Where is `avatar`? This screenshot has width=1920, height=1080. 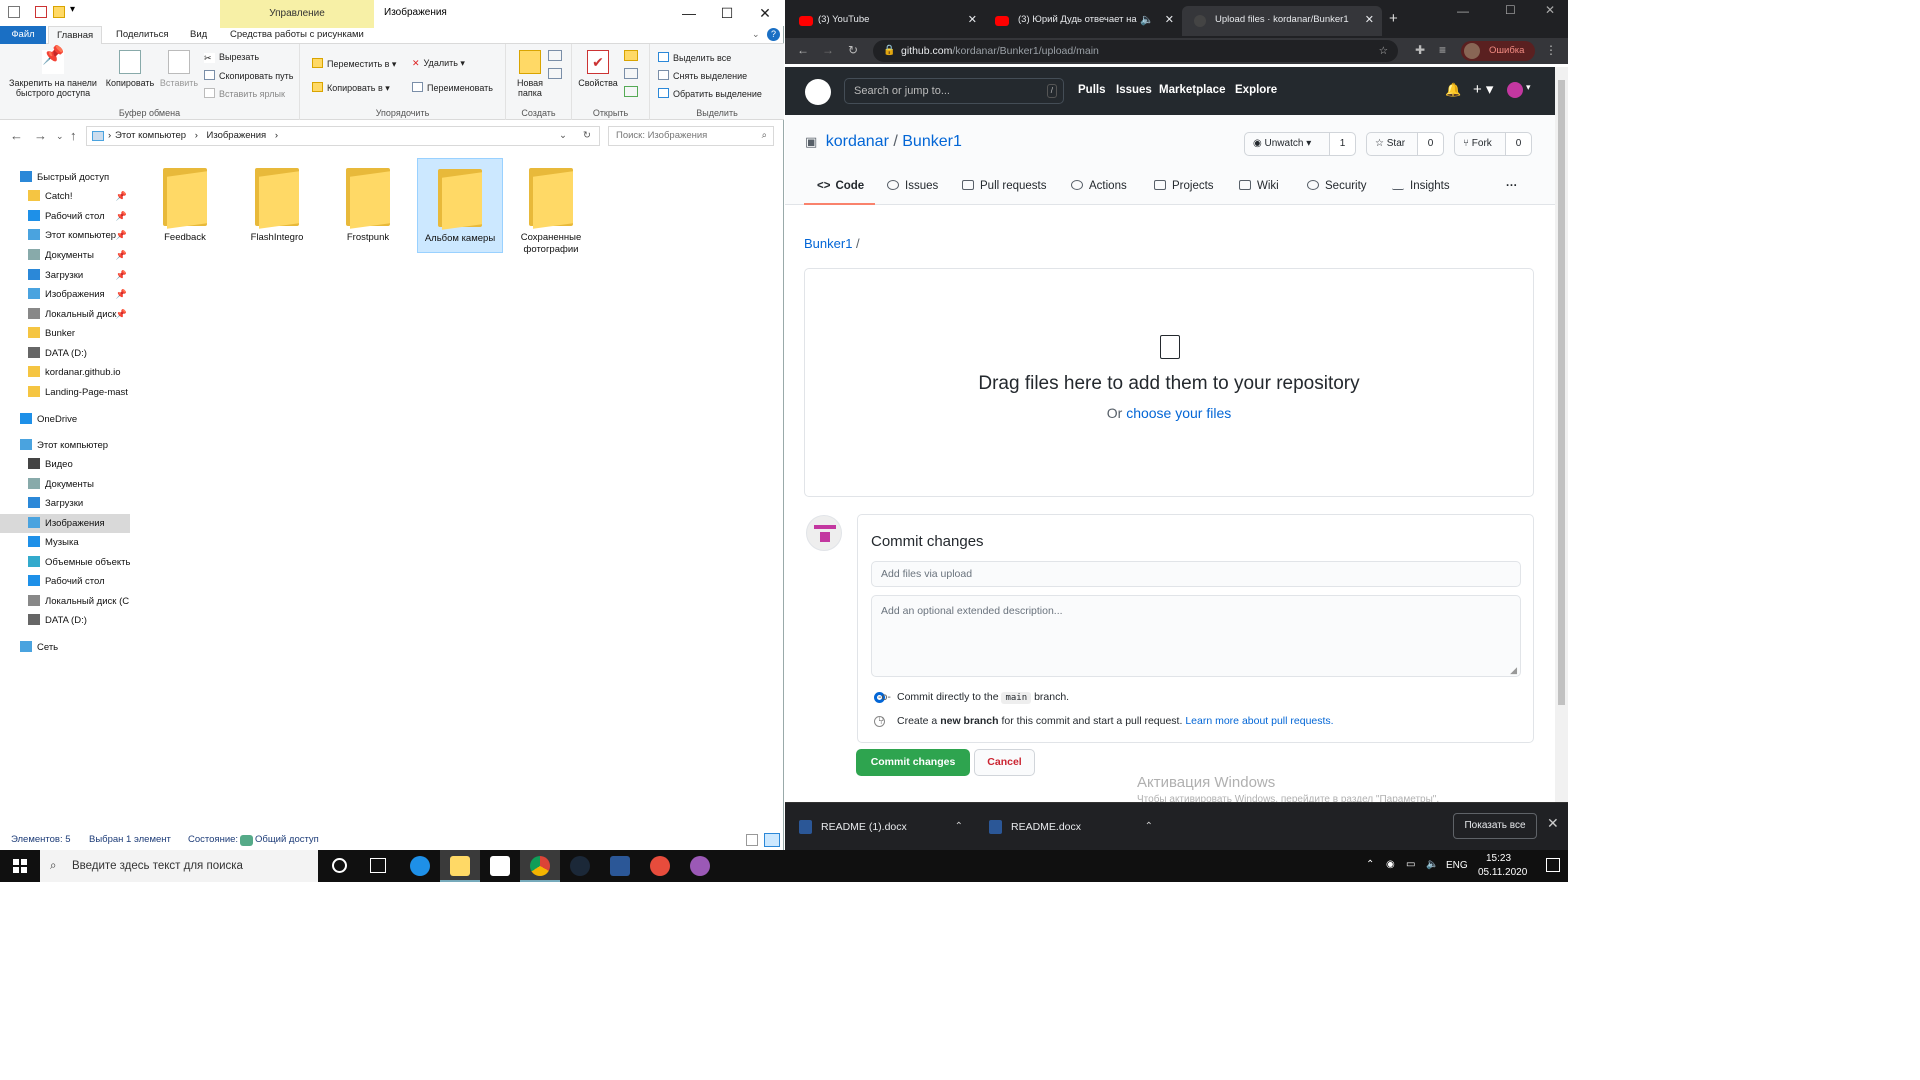
avatar is located at coordinates (1515, 90).